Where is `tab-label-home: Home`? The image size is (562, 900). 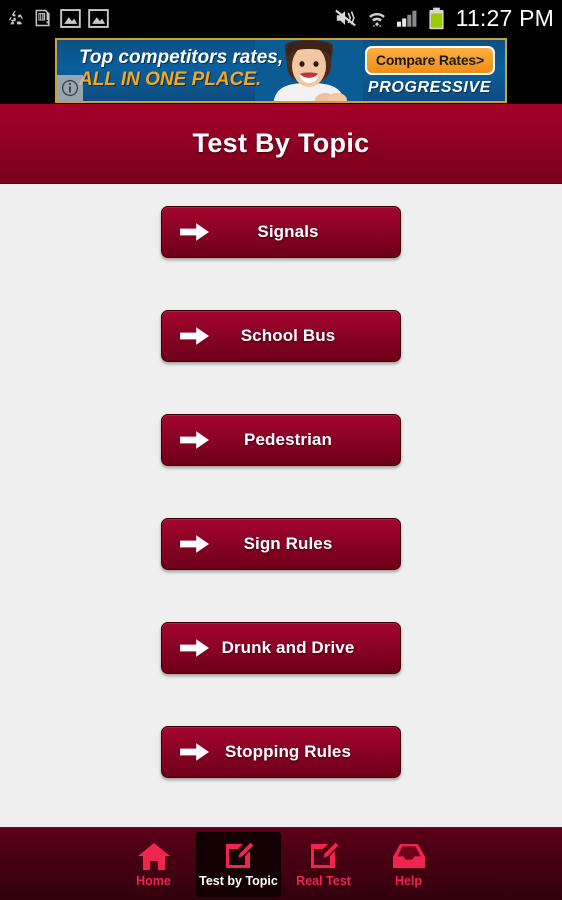
tab-label-home: Home is located at coordinates (153, 881).